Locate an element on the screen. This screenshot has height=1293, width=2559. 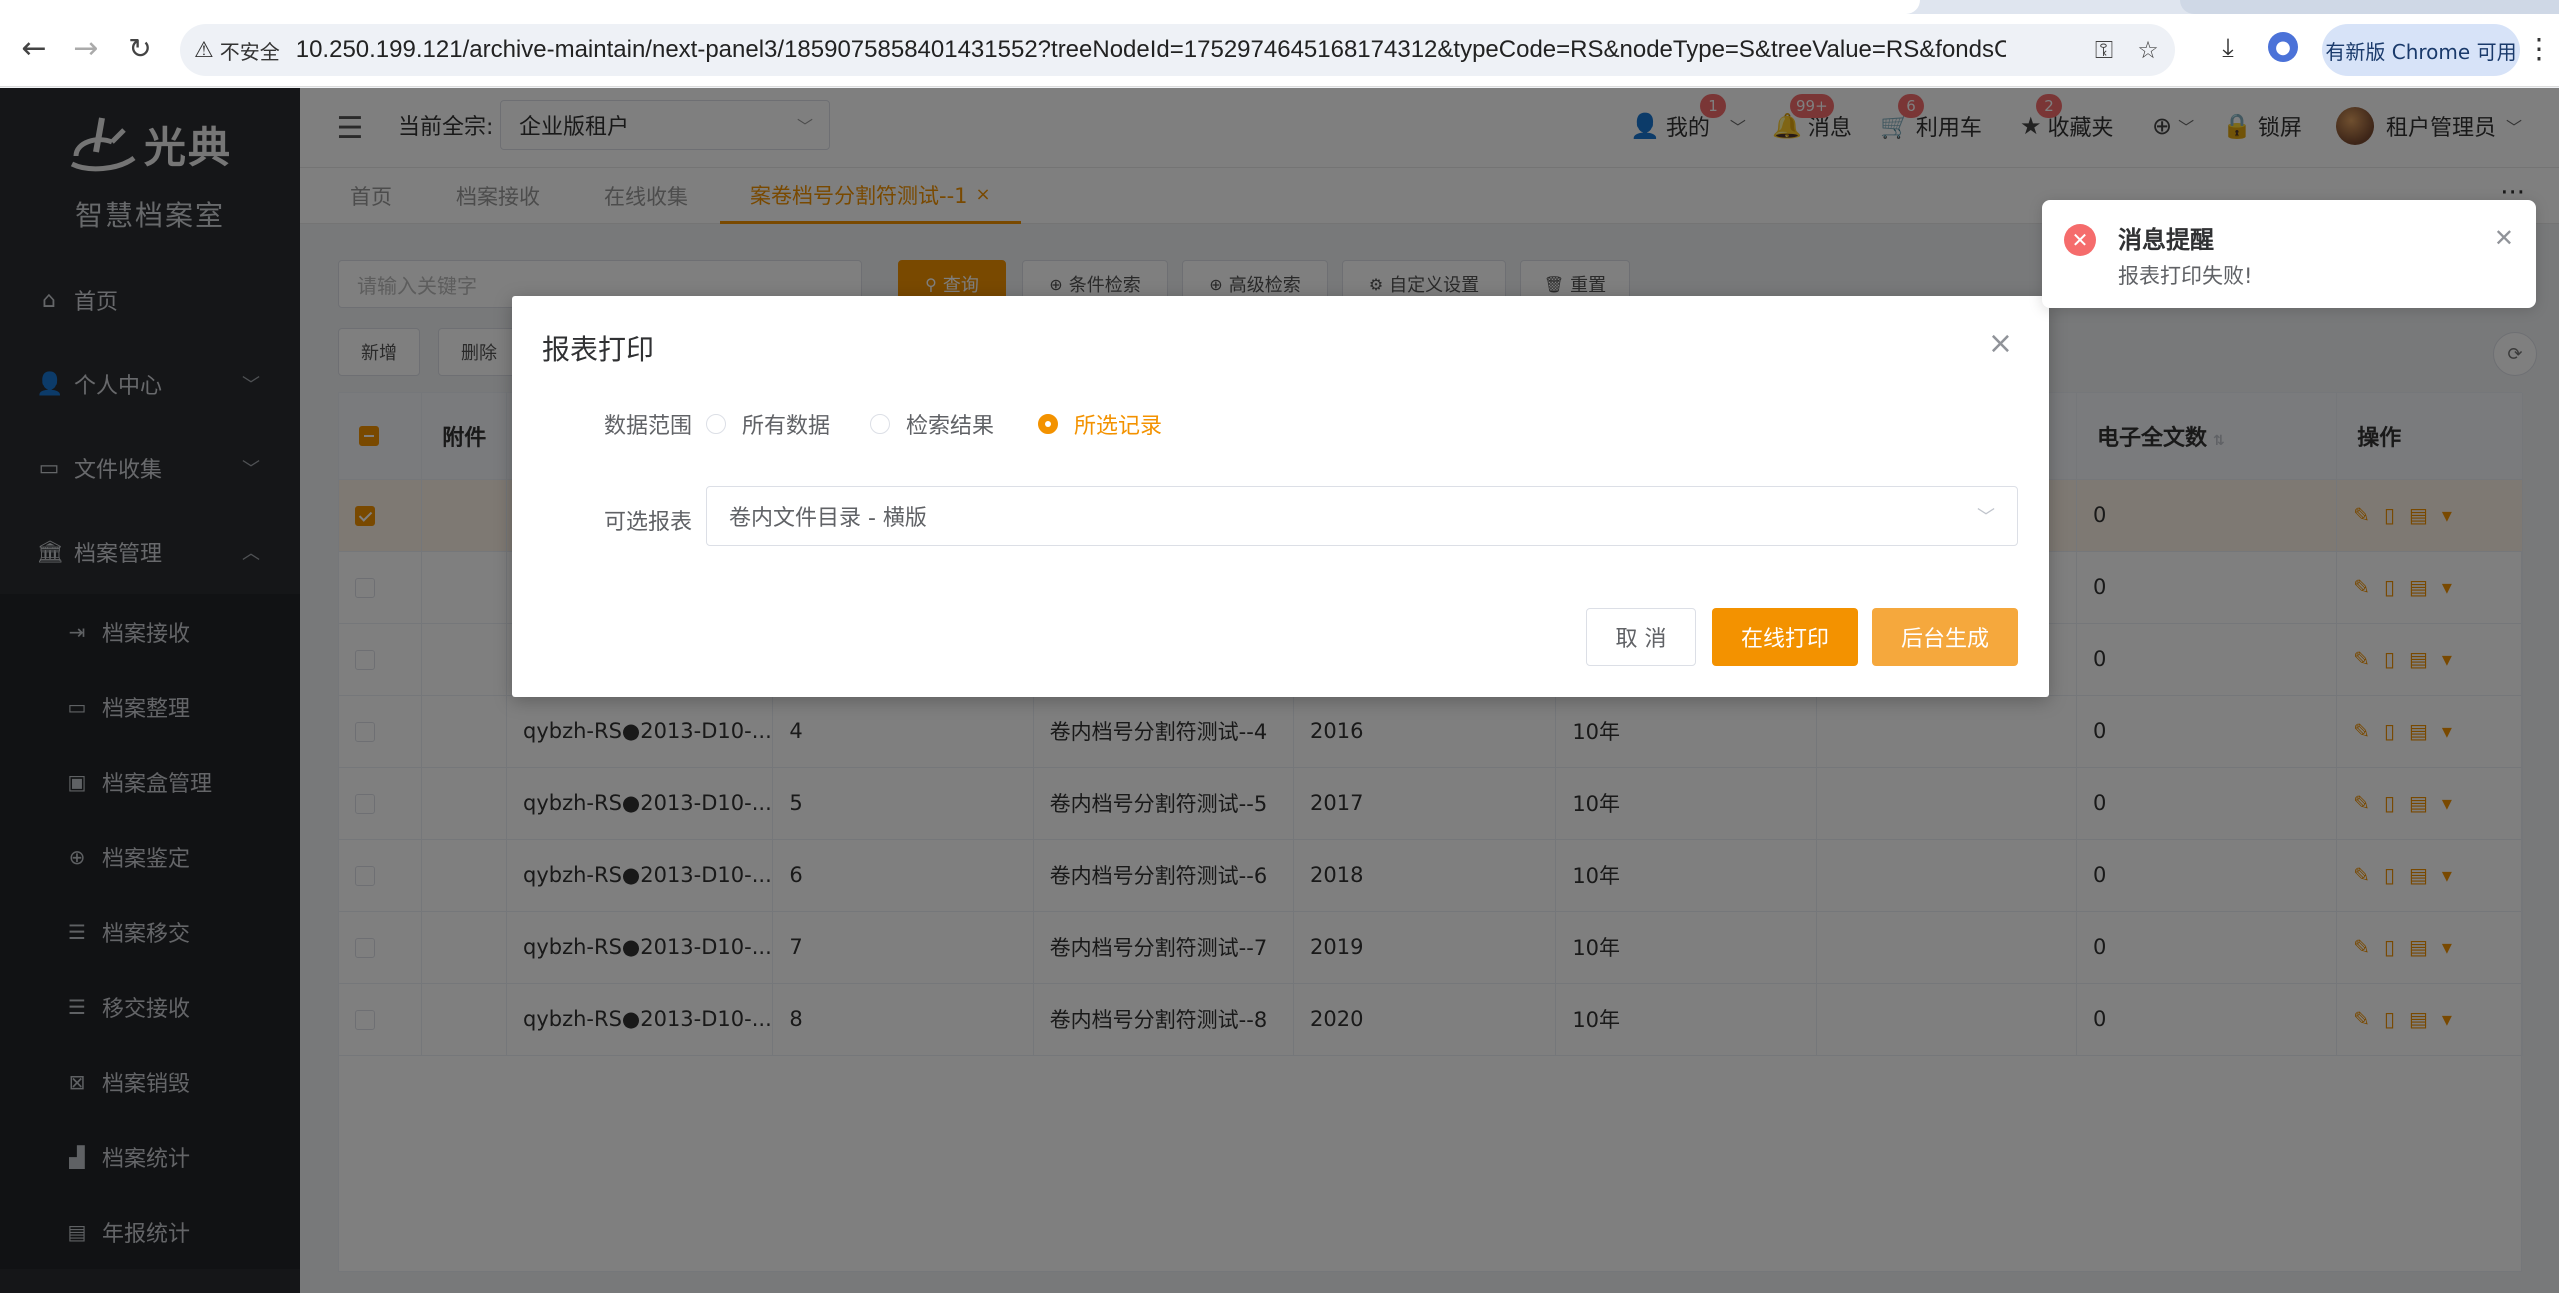
chrome-update-button: 有新版 Chrome 可用 is located at coordinates (2421, 50).